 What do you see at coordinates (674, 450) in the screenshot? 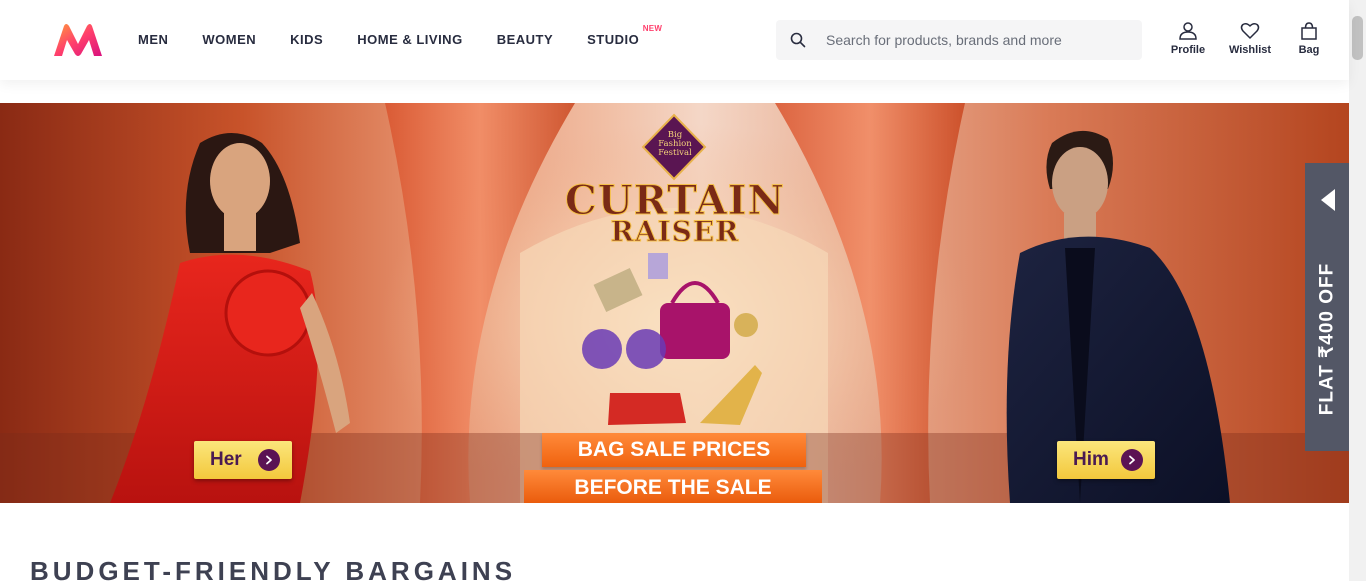
I see `banner-step-upper: BAG SALE PRICES` at bounding box center [674, 450].